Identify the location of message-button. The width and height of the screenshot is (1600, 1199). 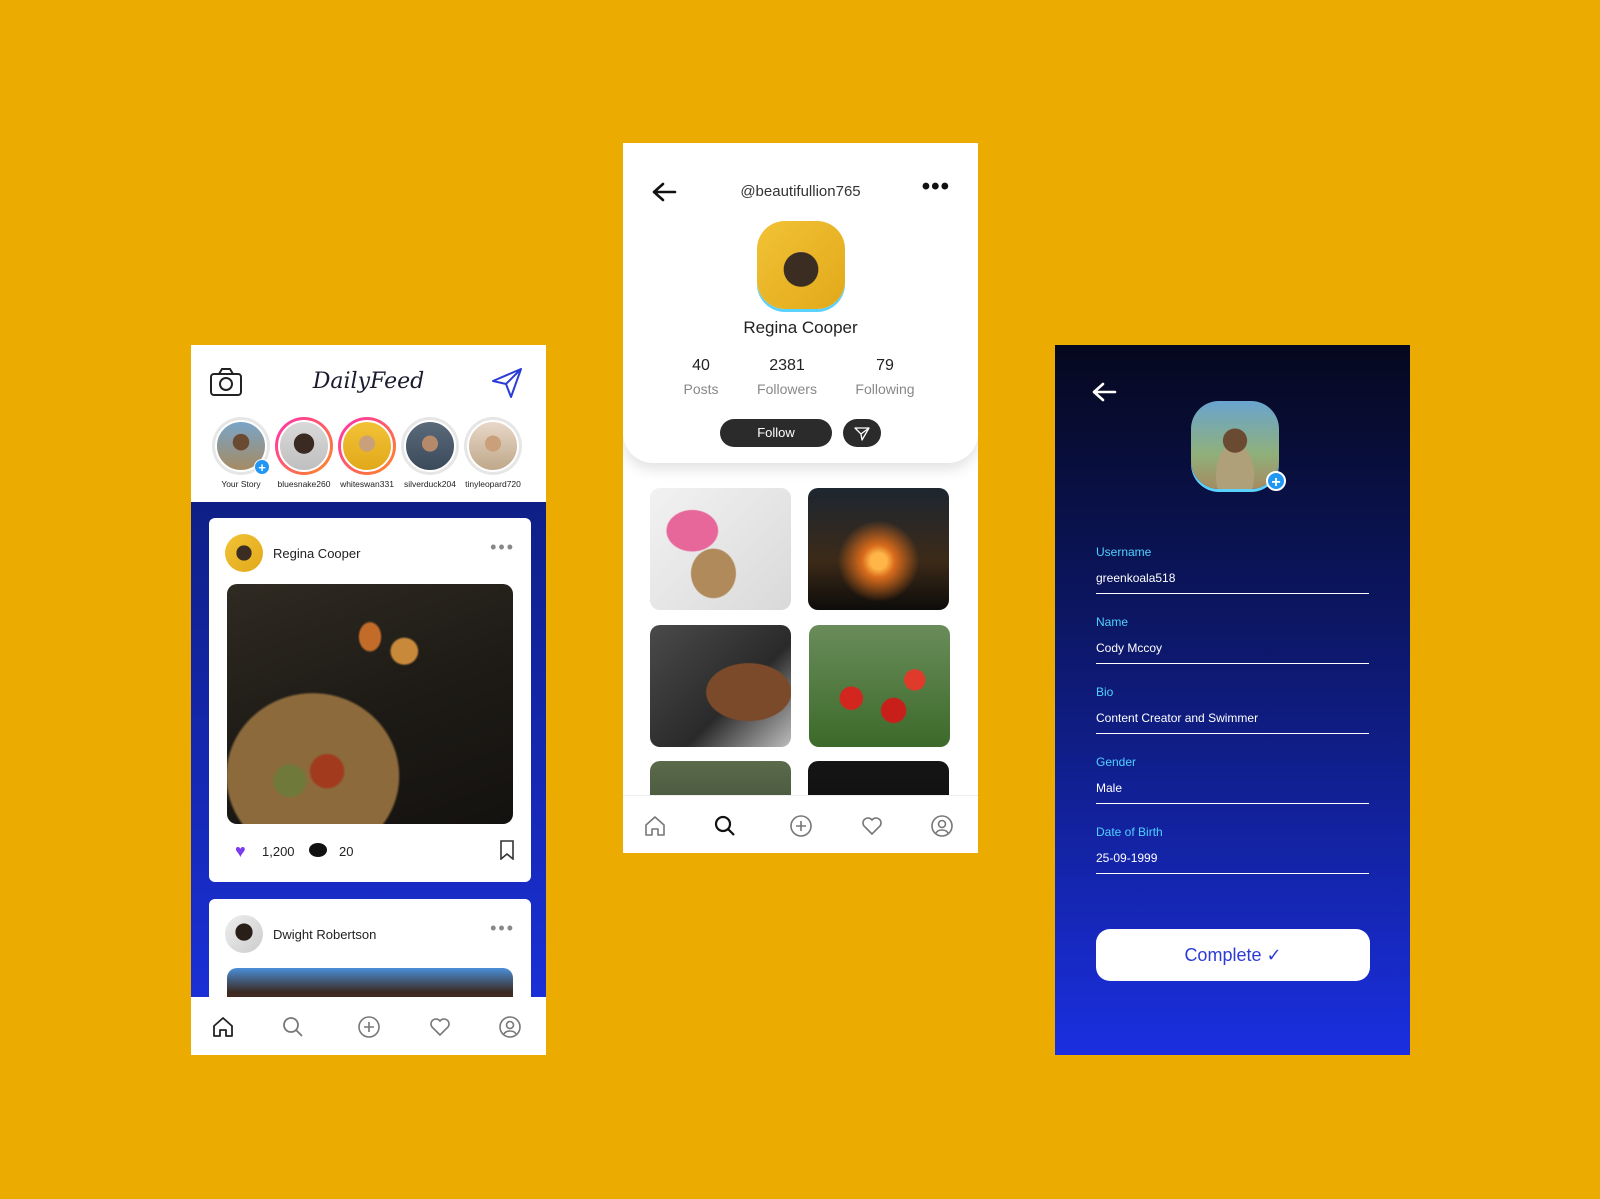
(862, 433).